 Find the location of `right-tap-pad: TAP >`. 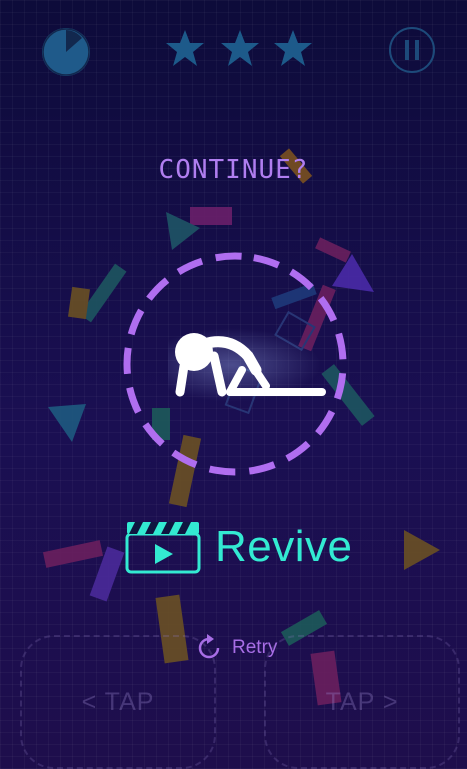

right-tap-pad: TAP > is located at coordinates (362, 702).